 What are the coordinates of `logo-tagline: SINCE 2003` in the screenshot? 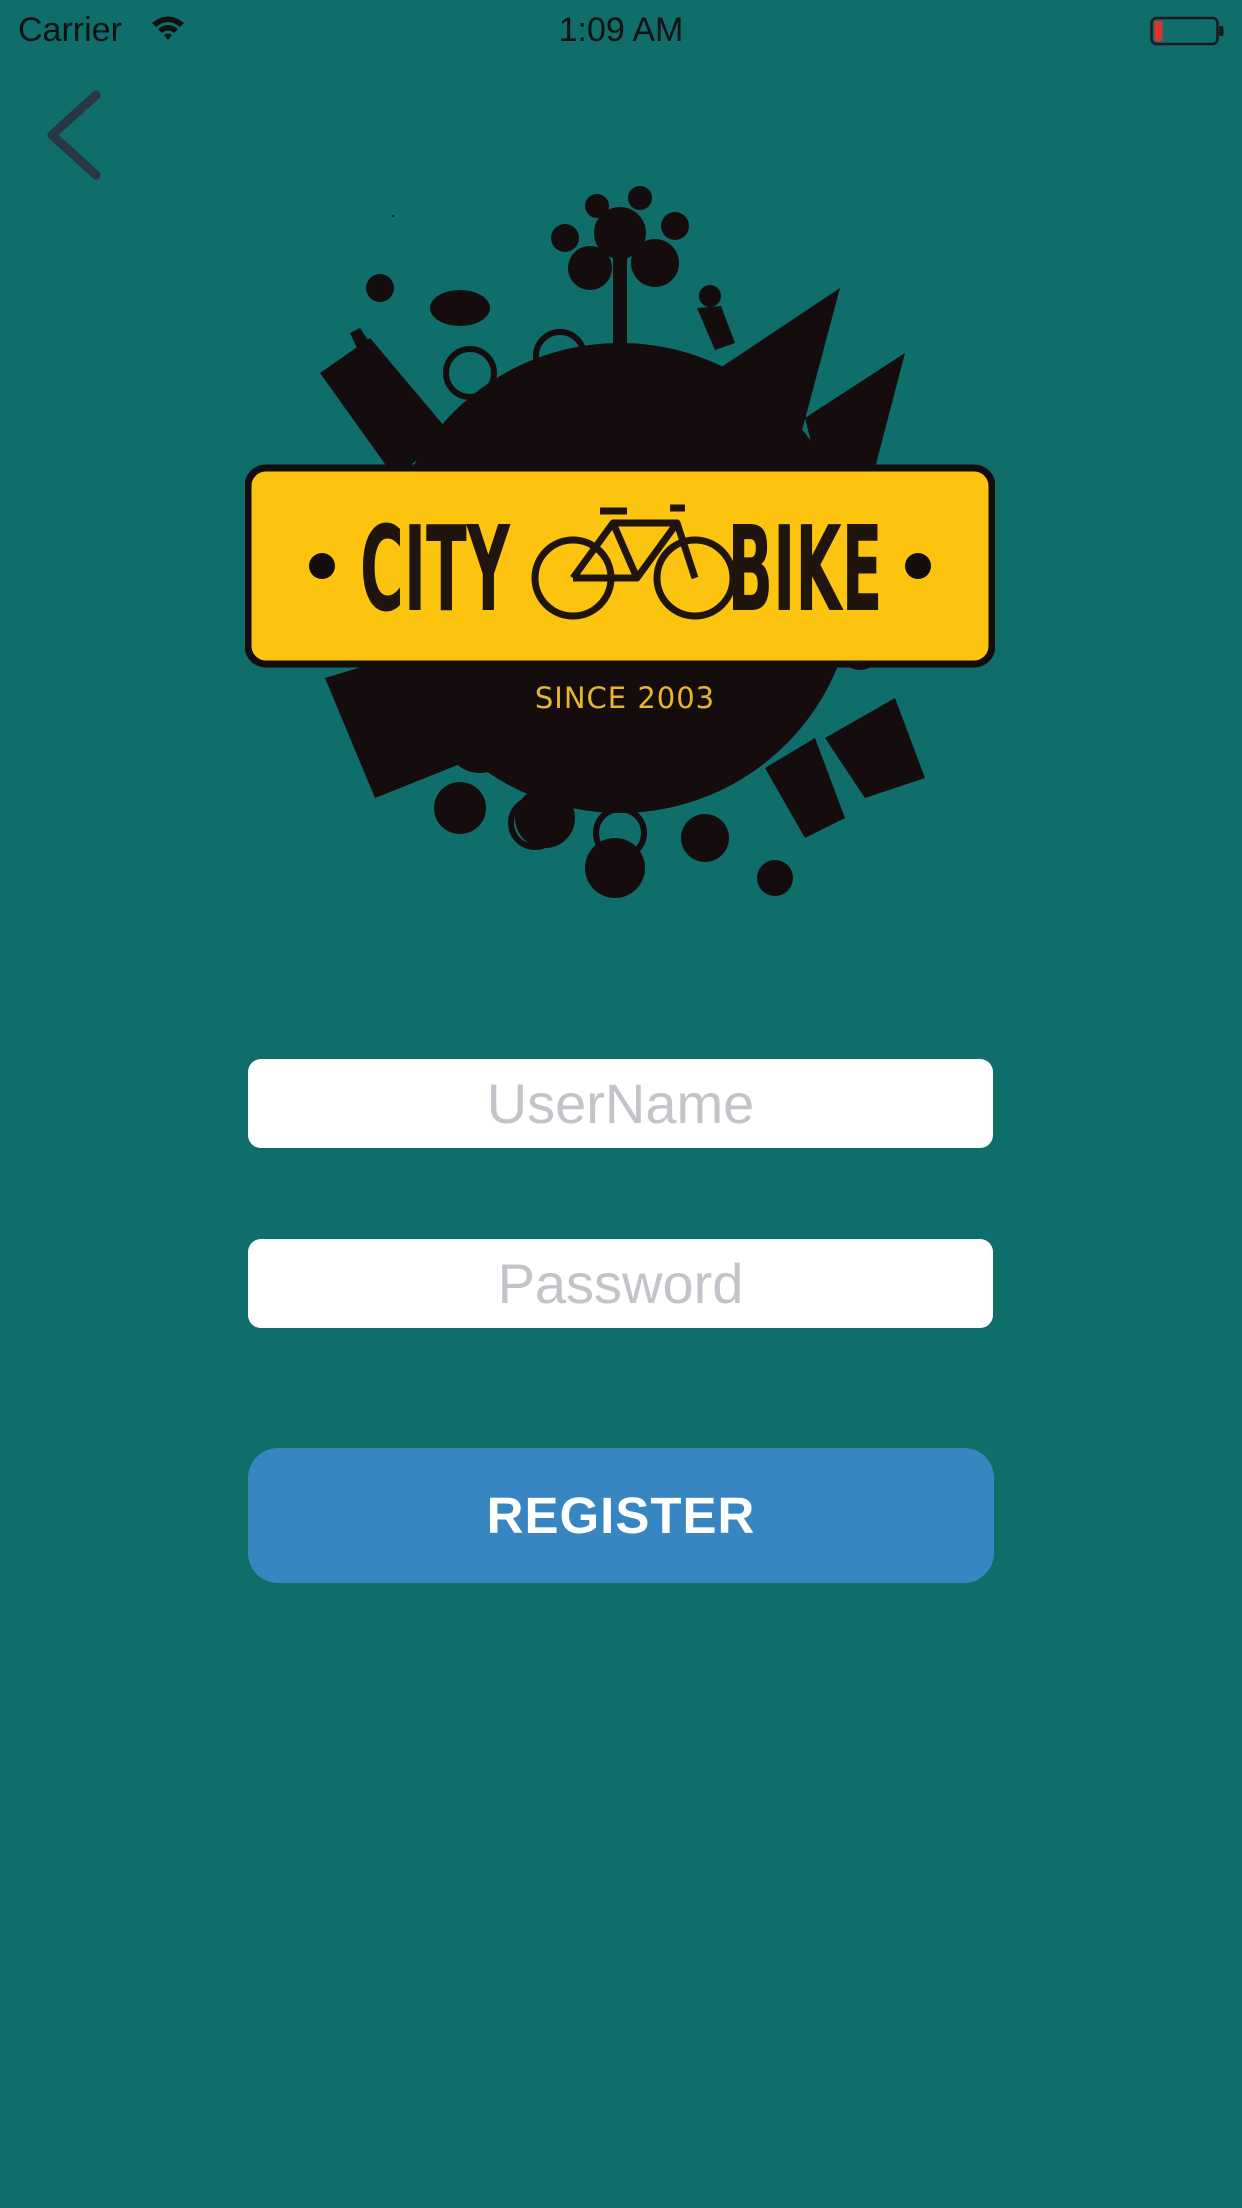 It's located at (625, 698).